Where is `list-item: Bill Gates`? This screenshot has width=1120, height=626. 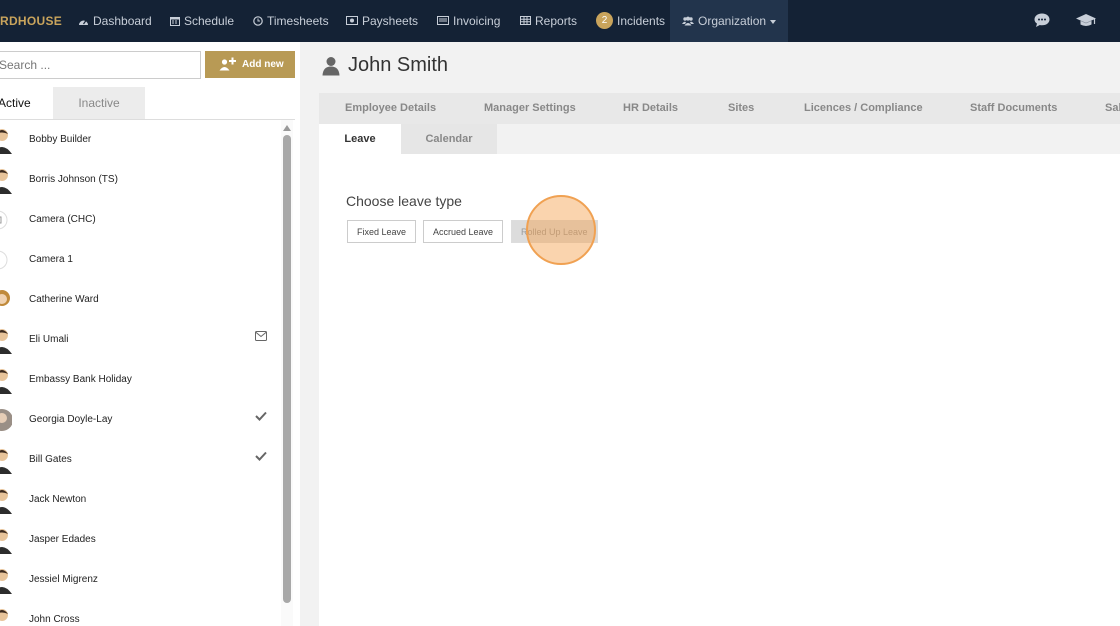
list-item: Bill Gates is located at coordinates (140, 460).